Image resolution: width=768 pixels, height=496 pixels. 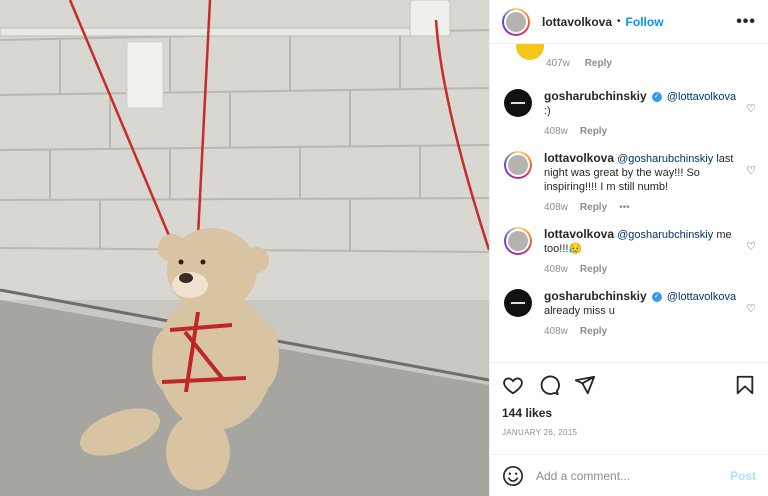 What do you see at coordinates (629, 63) in the screenshot?
I see `comment-partial: 407w Reply` at bounding box center [629, 63].